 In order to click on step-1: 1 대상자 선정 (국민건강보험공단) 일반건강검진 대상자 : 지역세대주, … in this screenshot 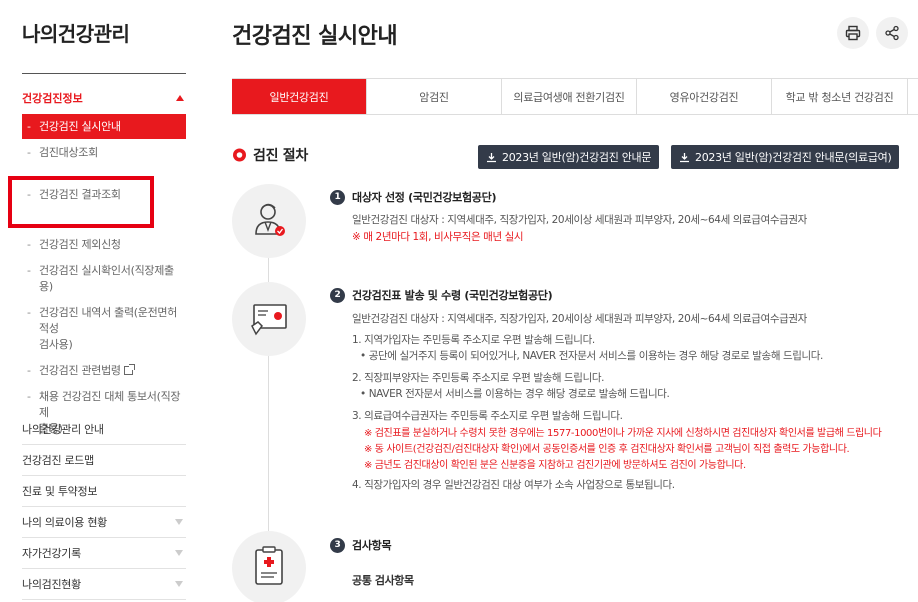, I will do `click(624, 216)`.